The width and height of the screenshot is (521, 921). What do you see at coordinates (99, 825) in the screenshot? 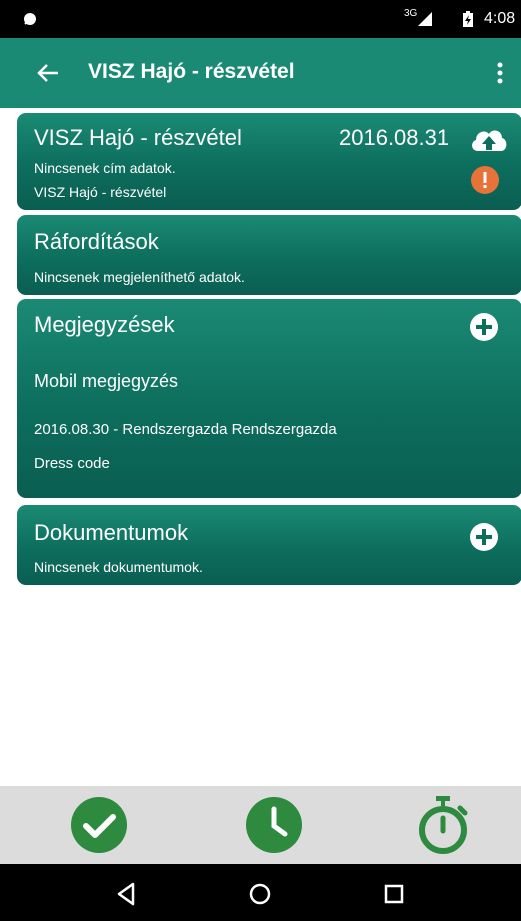
I see `check-circle-icon` at bounding box center [99, 825].